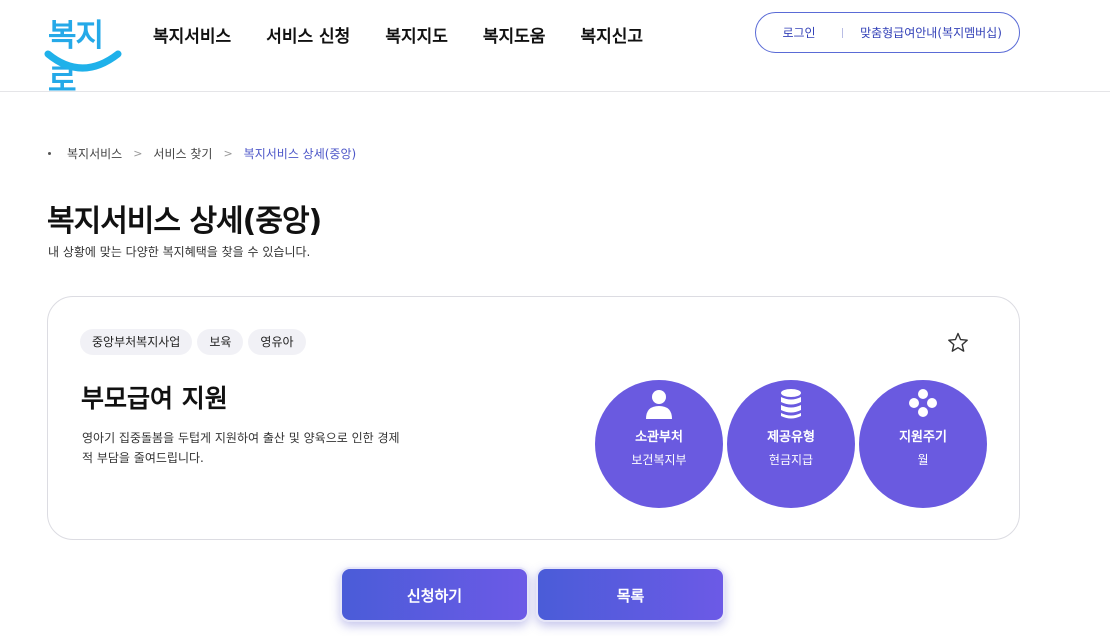  I want to click on login-link: 로그인, so click(799, 32).